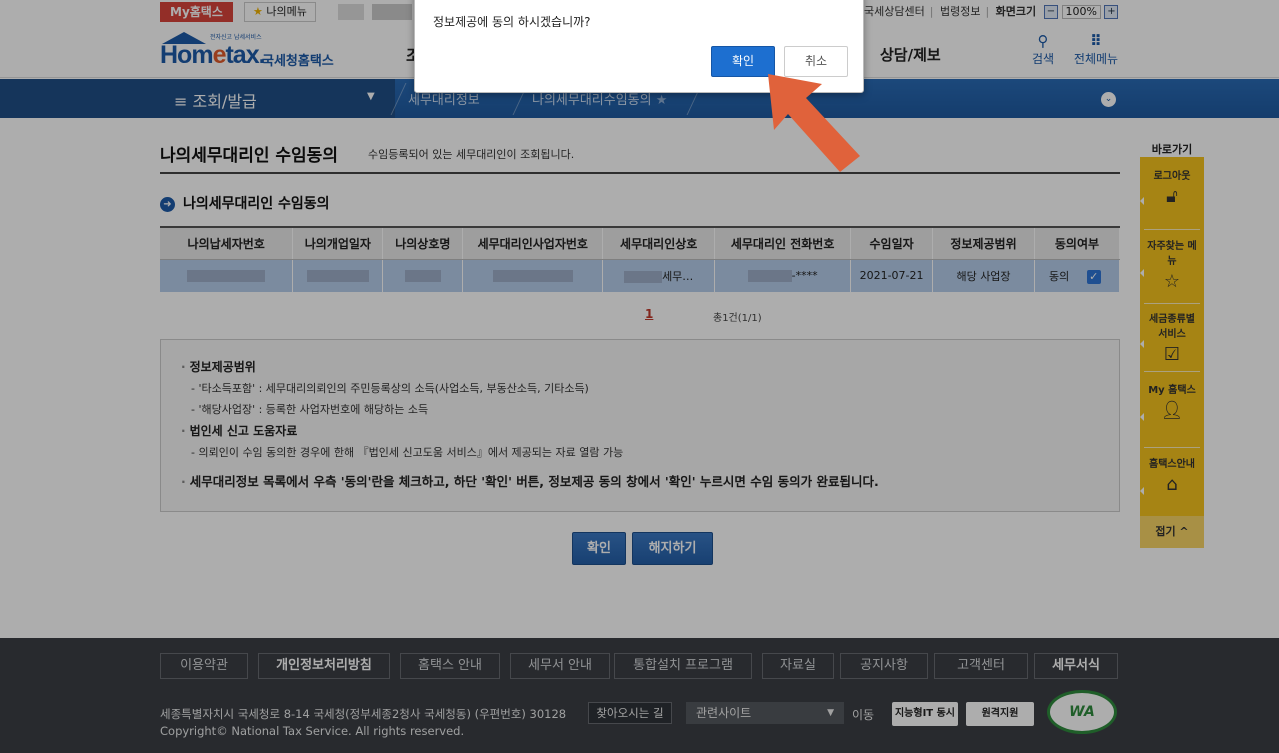  I want to click on dialog-message: 정보제공에 동의 하시겠습니까?, so click(512, 22).